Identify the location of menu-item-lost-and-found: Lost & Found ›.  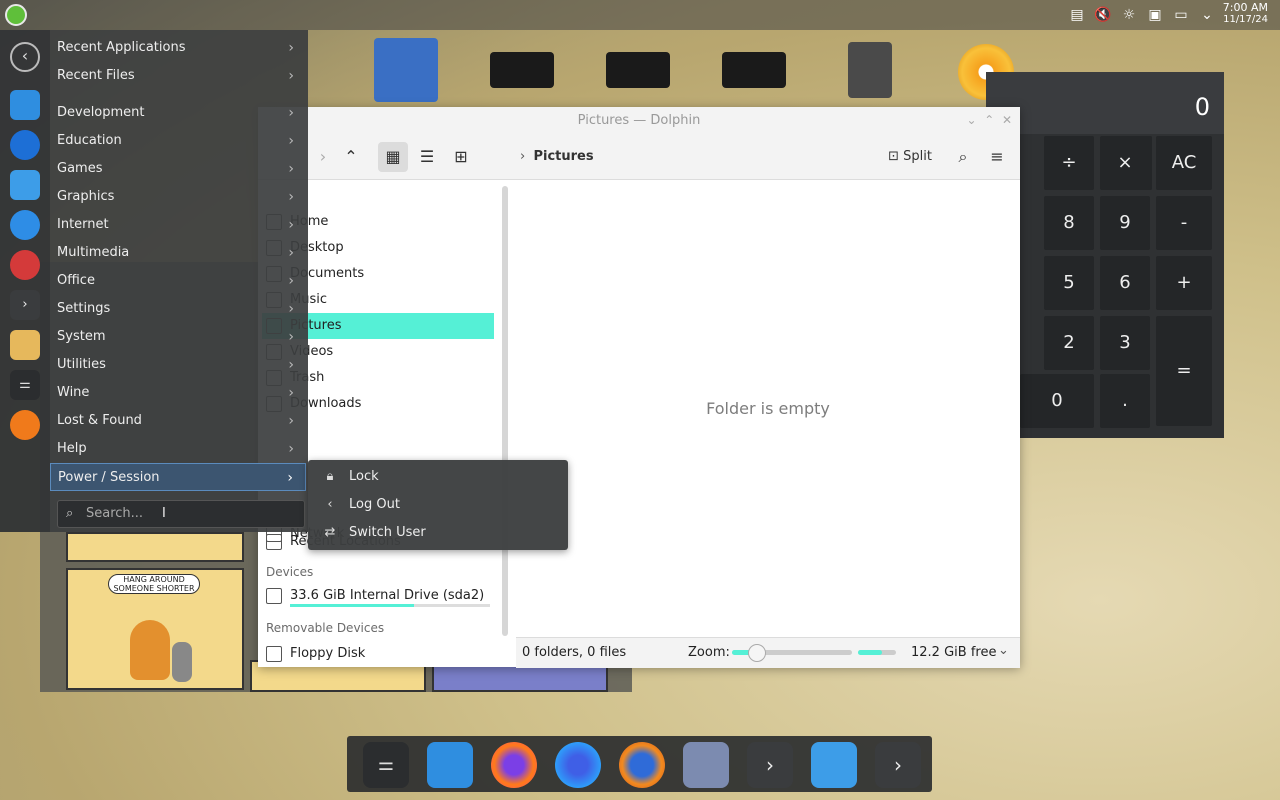
(178, 421).